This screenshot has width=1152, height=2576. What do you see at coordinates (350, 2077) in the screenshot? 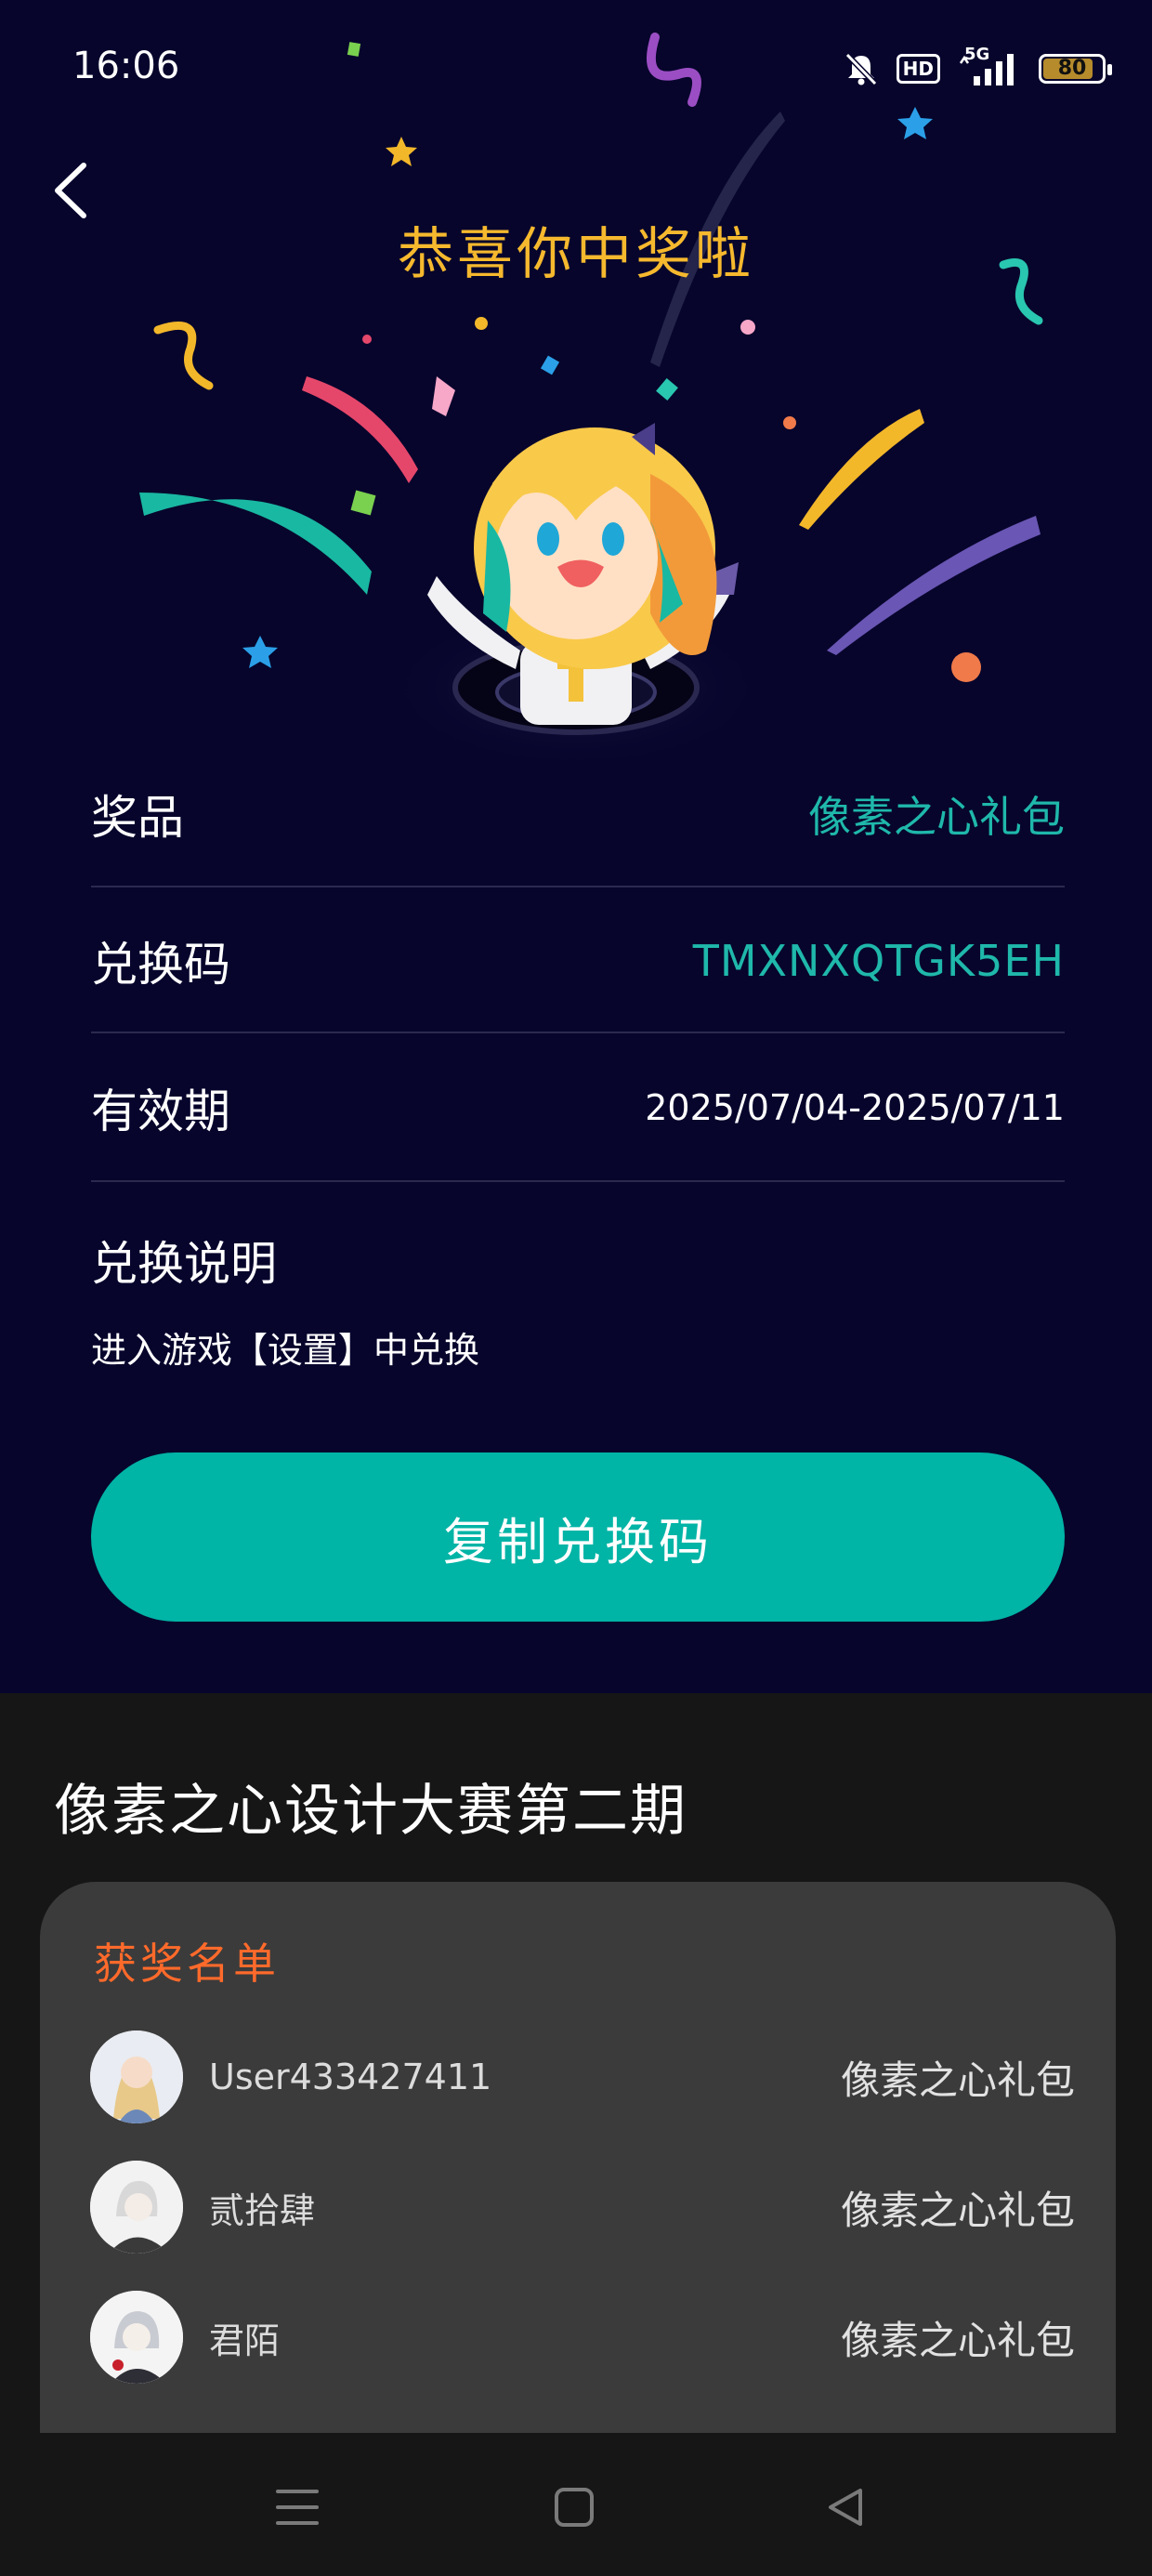
I see `winner-name: User433427411` at bounding box center [350, 2077].